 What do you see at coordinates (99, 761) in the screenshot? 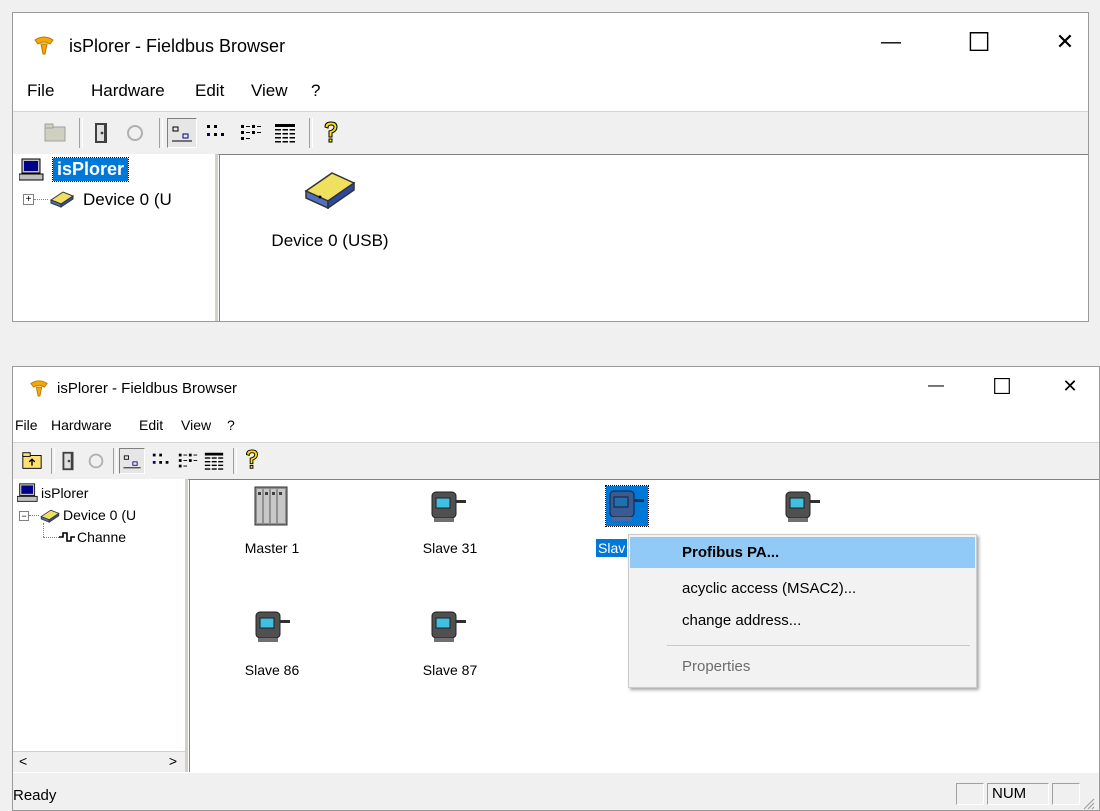
I see `horizontal-scrollbar: < >` at bounding box center [99, 761].